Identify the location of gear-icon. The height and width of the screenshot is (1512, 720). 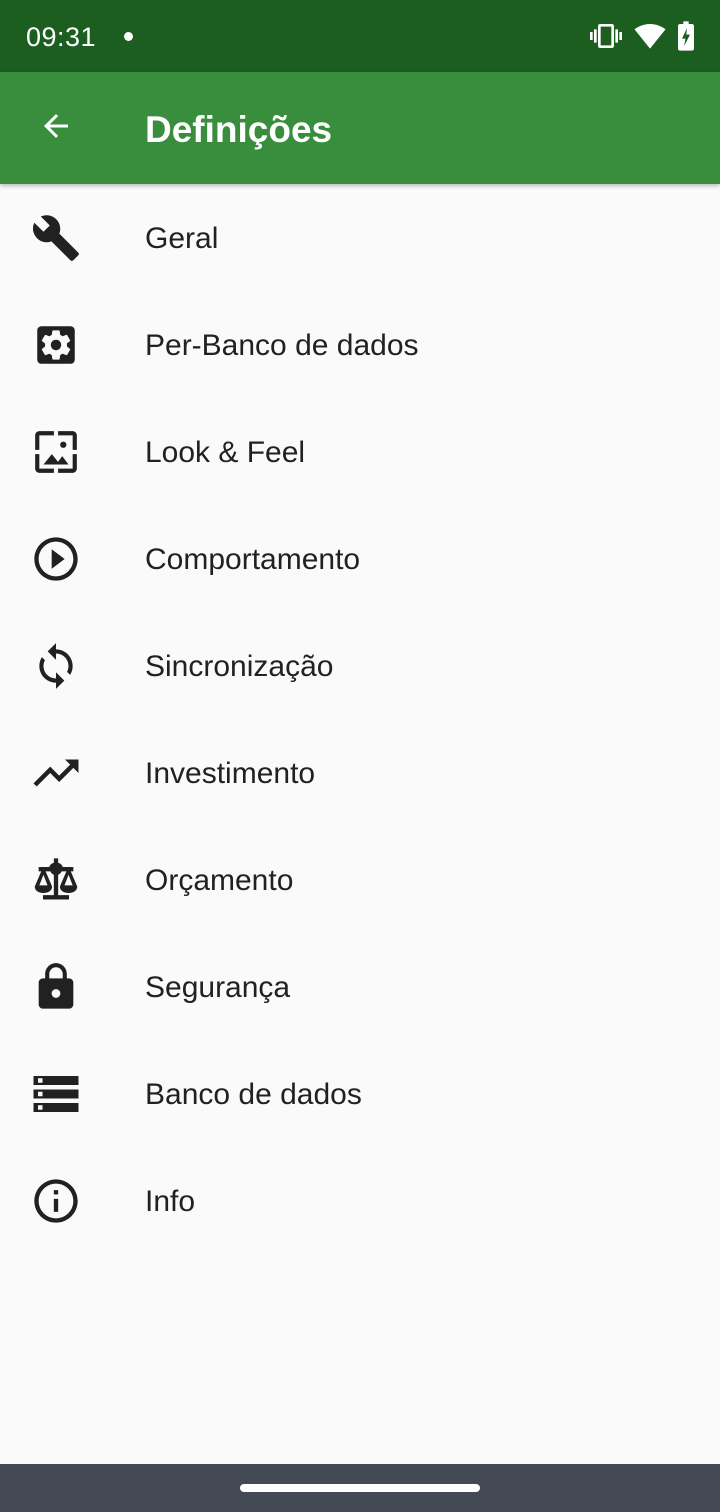
(56, 345).